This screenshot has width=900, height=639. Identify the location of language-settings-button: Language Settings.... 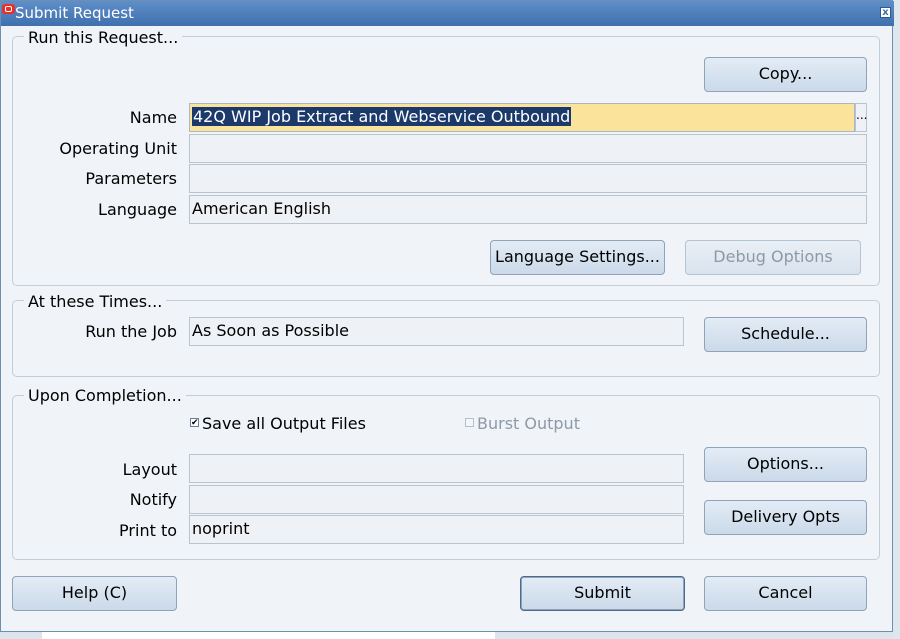
(577, 257).